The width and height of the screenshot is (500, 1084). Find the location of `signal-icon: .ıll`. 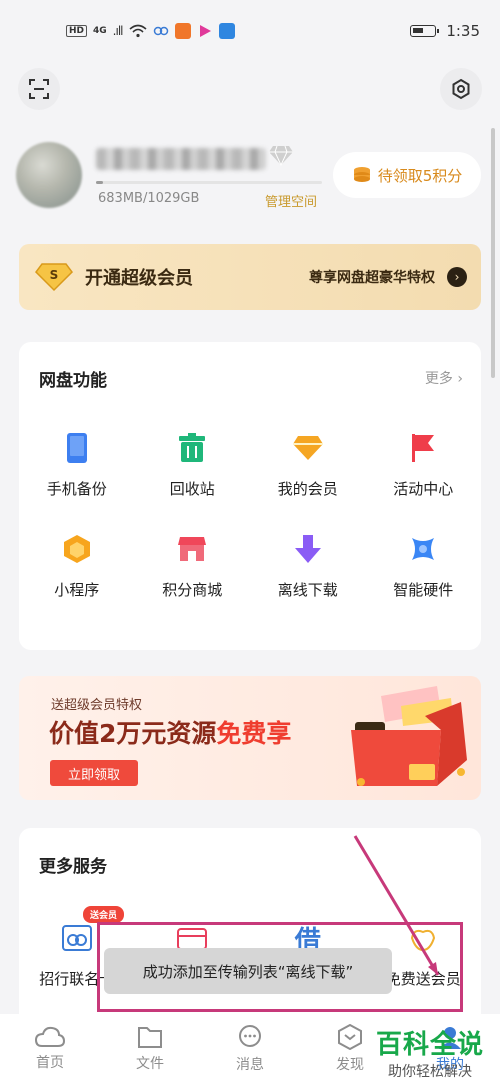

signal-icon: .ıll is located at coordinates (118, 31).